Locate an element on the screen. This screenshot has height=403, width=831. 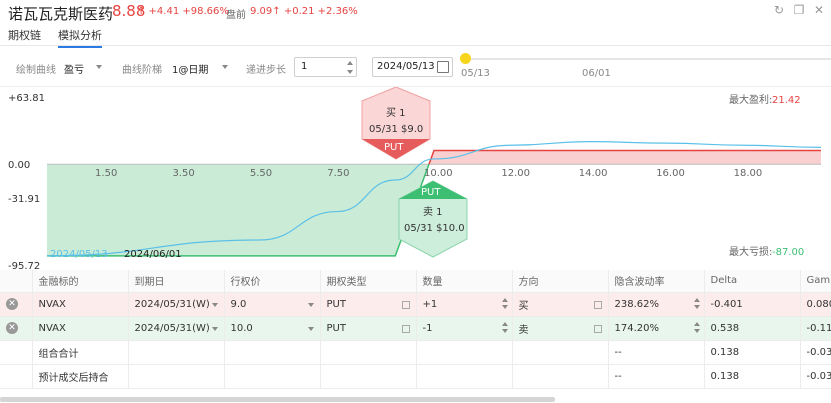
summary-delta: 0.138 is located at coordinates (752, 352).